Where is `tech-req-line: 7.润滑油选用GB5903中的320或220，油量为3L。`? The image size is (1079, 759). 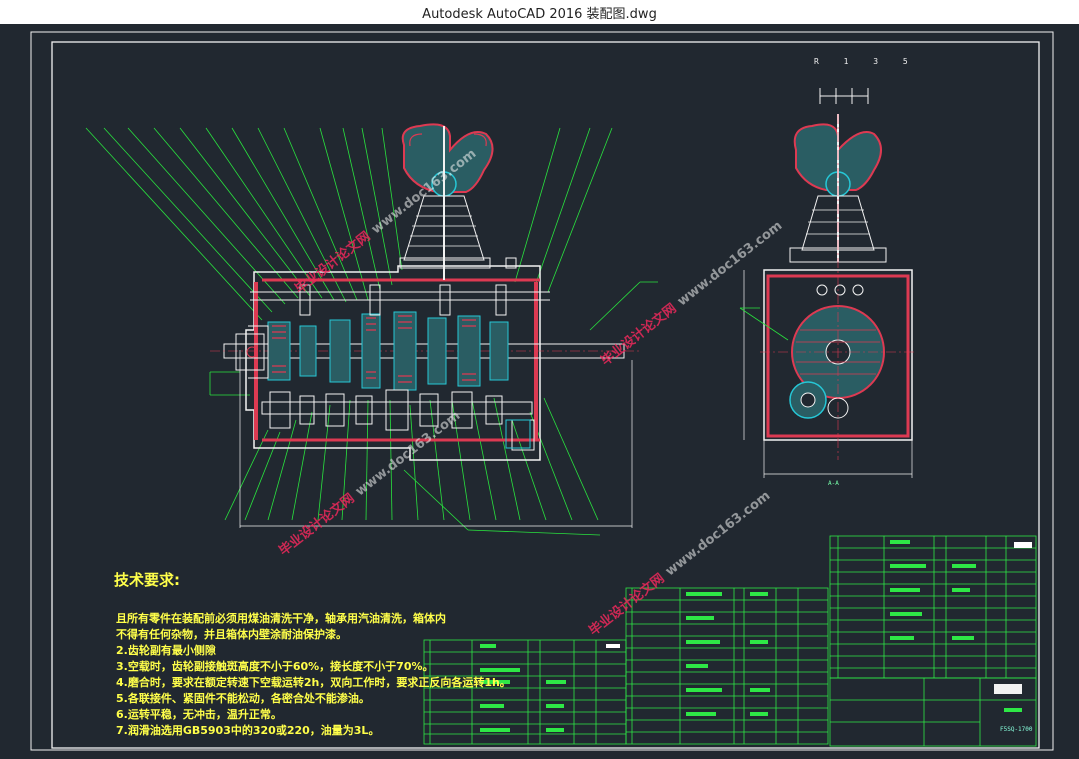 tech-req-line: 7.润滑油选用GB5903中的320或220，油量为3L。 is located at coordinates (248, 730).